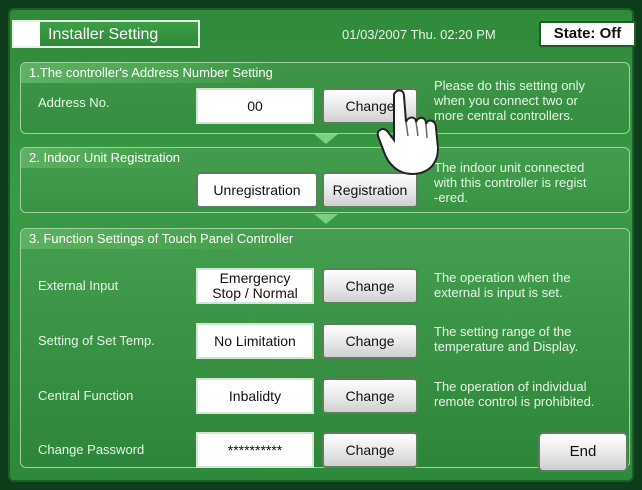  I want to click on title-square-icon, so click(27, 34).